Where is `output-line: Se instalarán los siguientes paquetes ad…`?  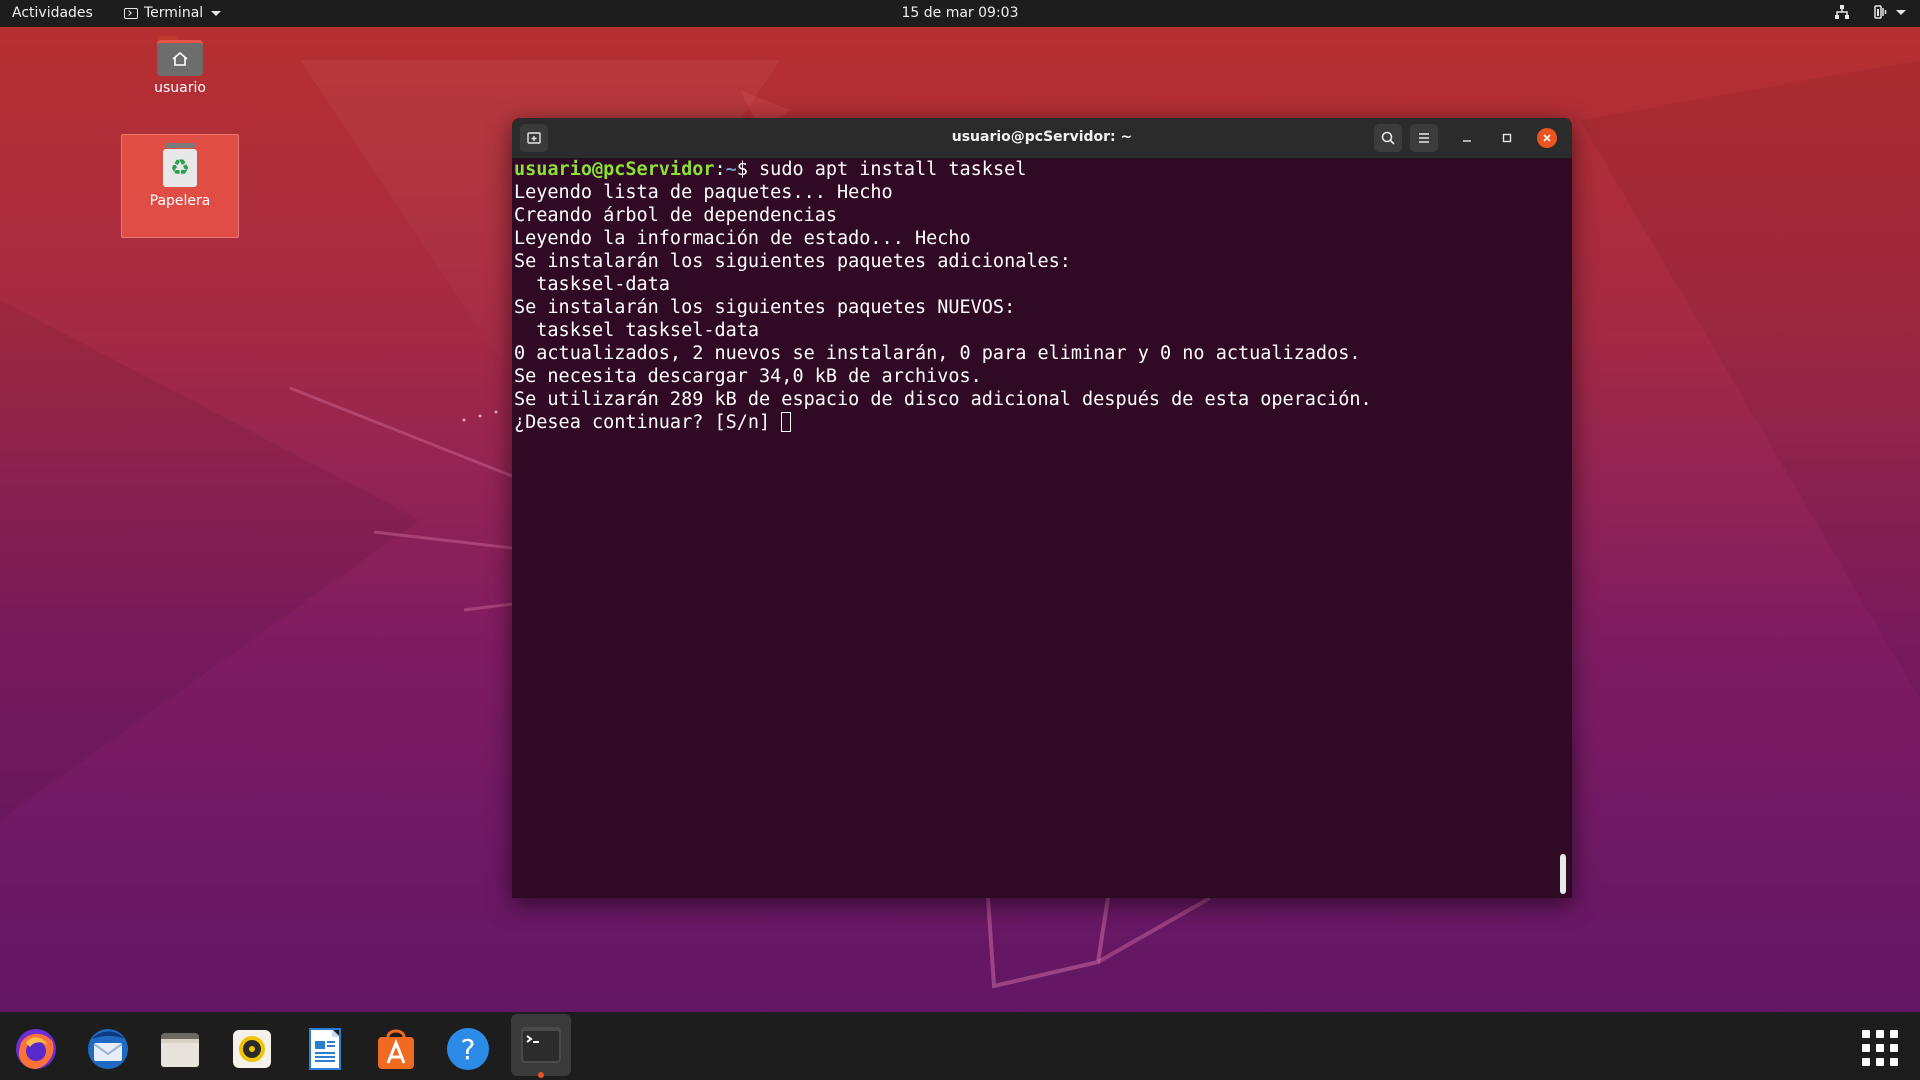
output-line: Se instalarán los siguientes paquetes ad… is located at coordinates (792, 261).